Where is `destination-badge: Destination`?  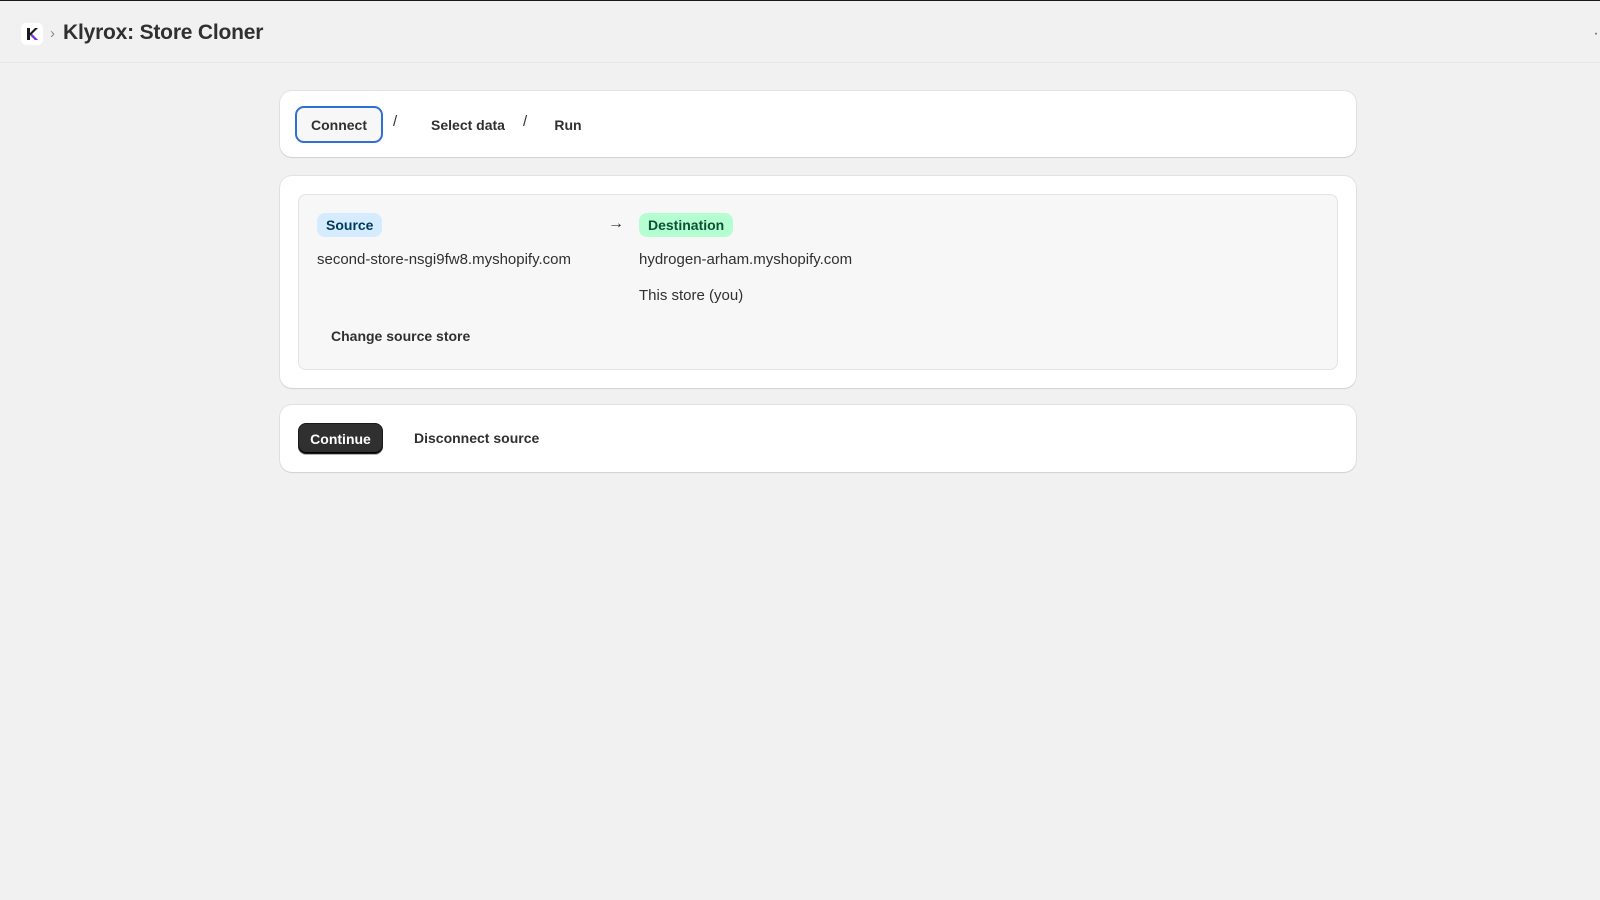 destination-badge: Destination is located at coordinates (686, 225).